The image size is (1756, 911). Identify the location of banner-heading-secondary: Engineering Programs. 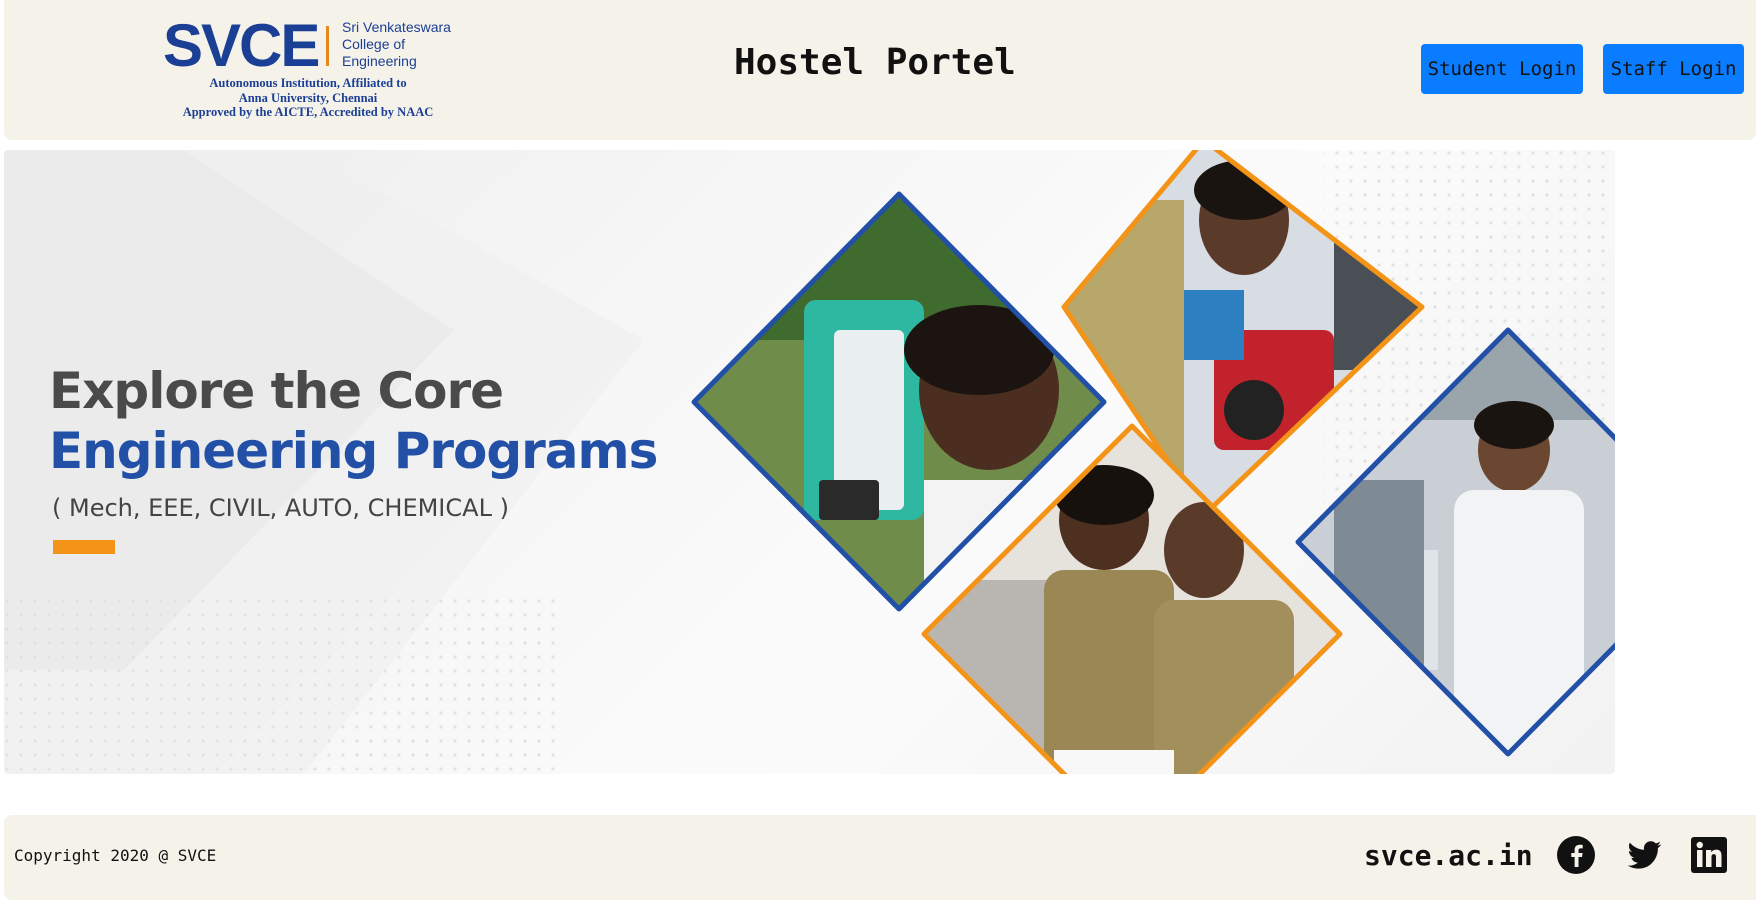
(353, 451).